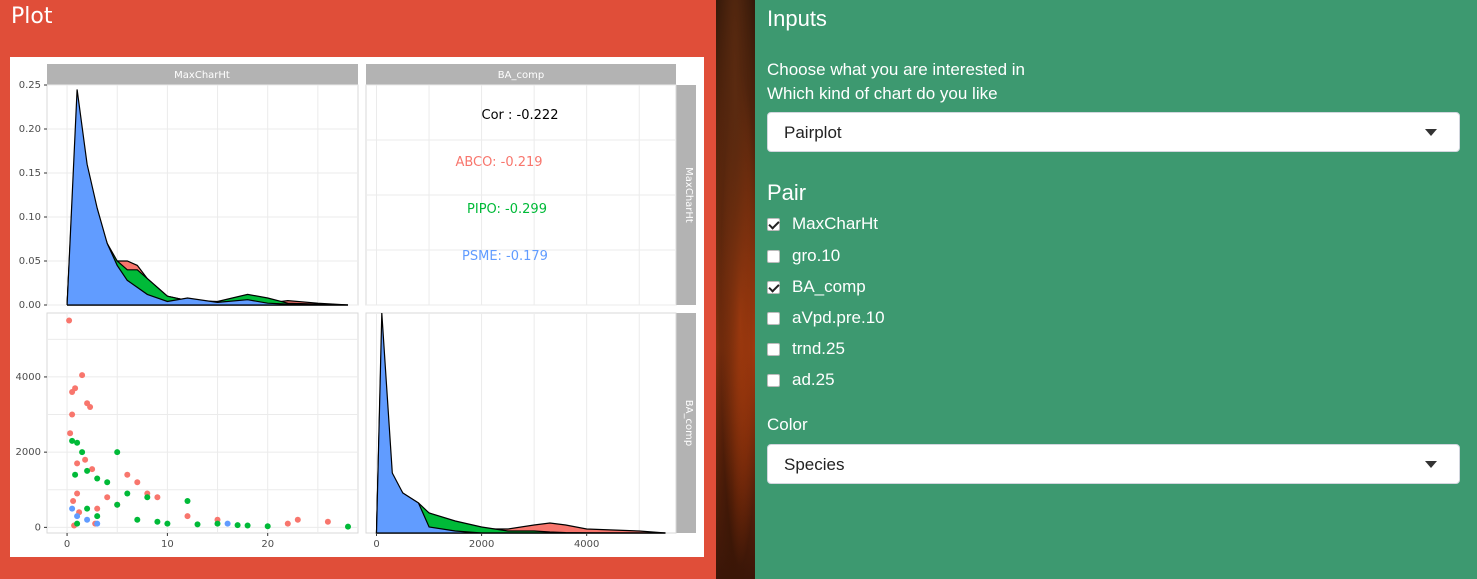 The height and width of the screenshot is (579, 1477). I want to click on correlation-overall: Cor : -0.222, so click(520, 115).